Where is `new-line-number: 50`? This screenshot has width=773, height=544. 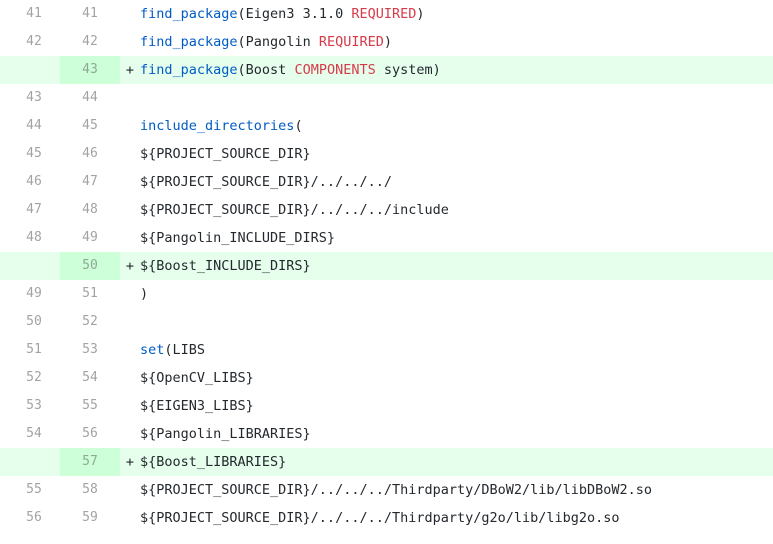
new-line-number: 50 is located at coordinates (90, 266).